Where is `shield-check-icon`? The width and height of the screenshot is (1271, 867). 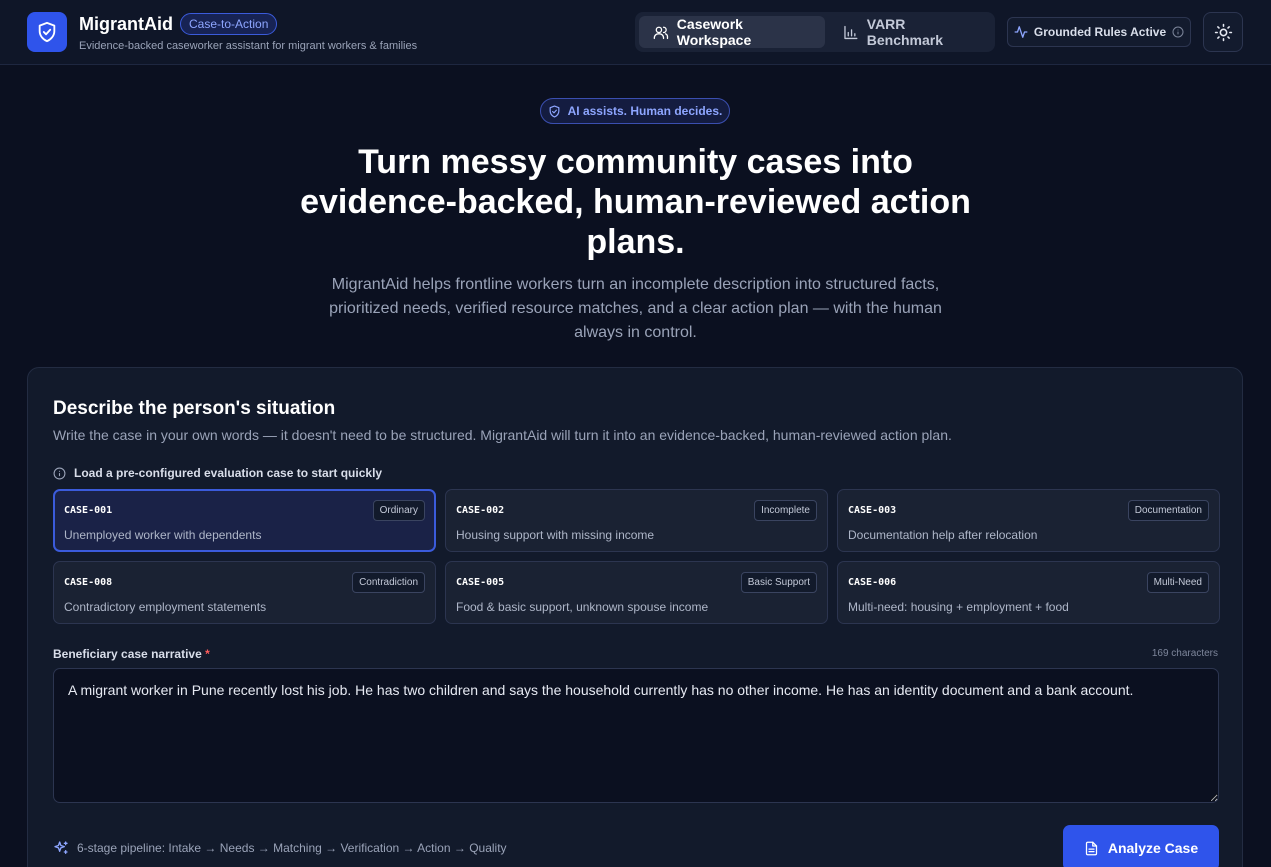 shield-check-icon is located at coordinates (47, 32).